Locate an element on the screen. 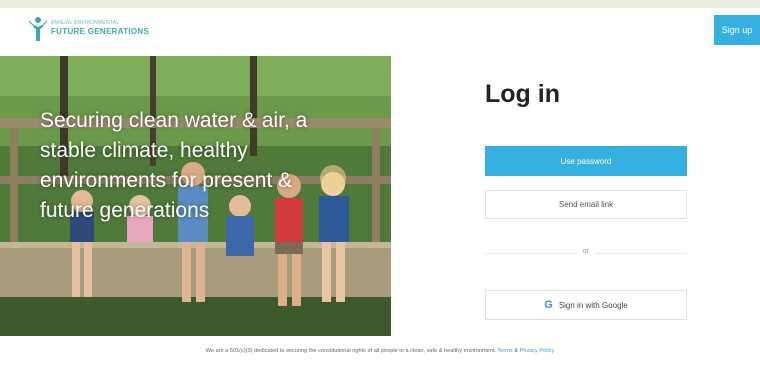  logo-text: ANNUAL ENVIRONMENTAL FUTURE GENERATIONS is located at coordinates (100, 28).